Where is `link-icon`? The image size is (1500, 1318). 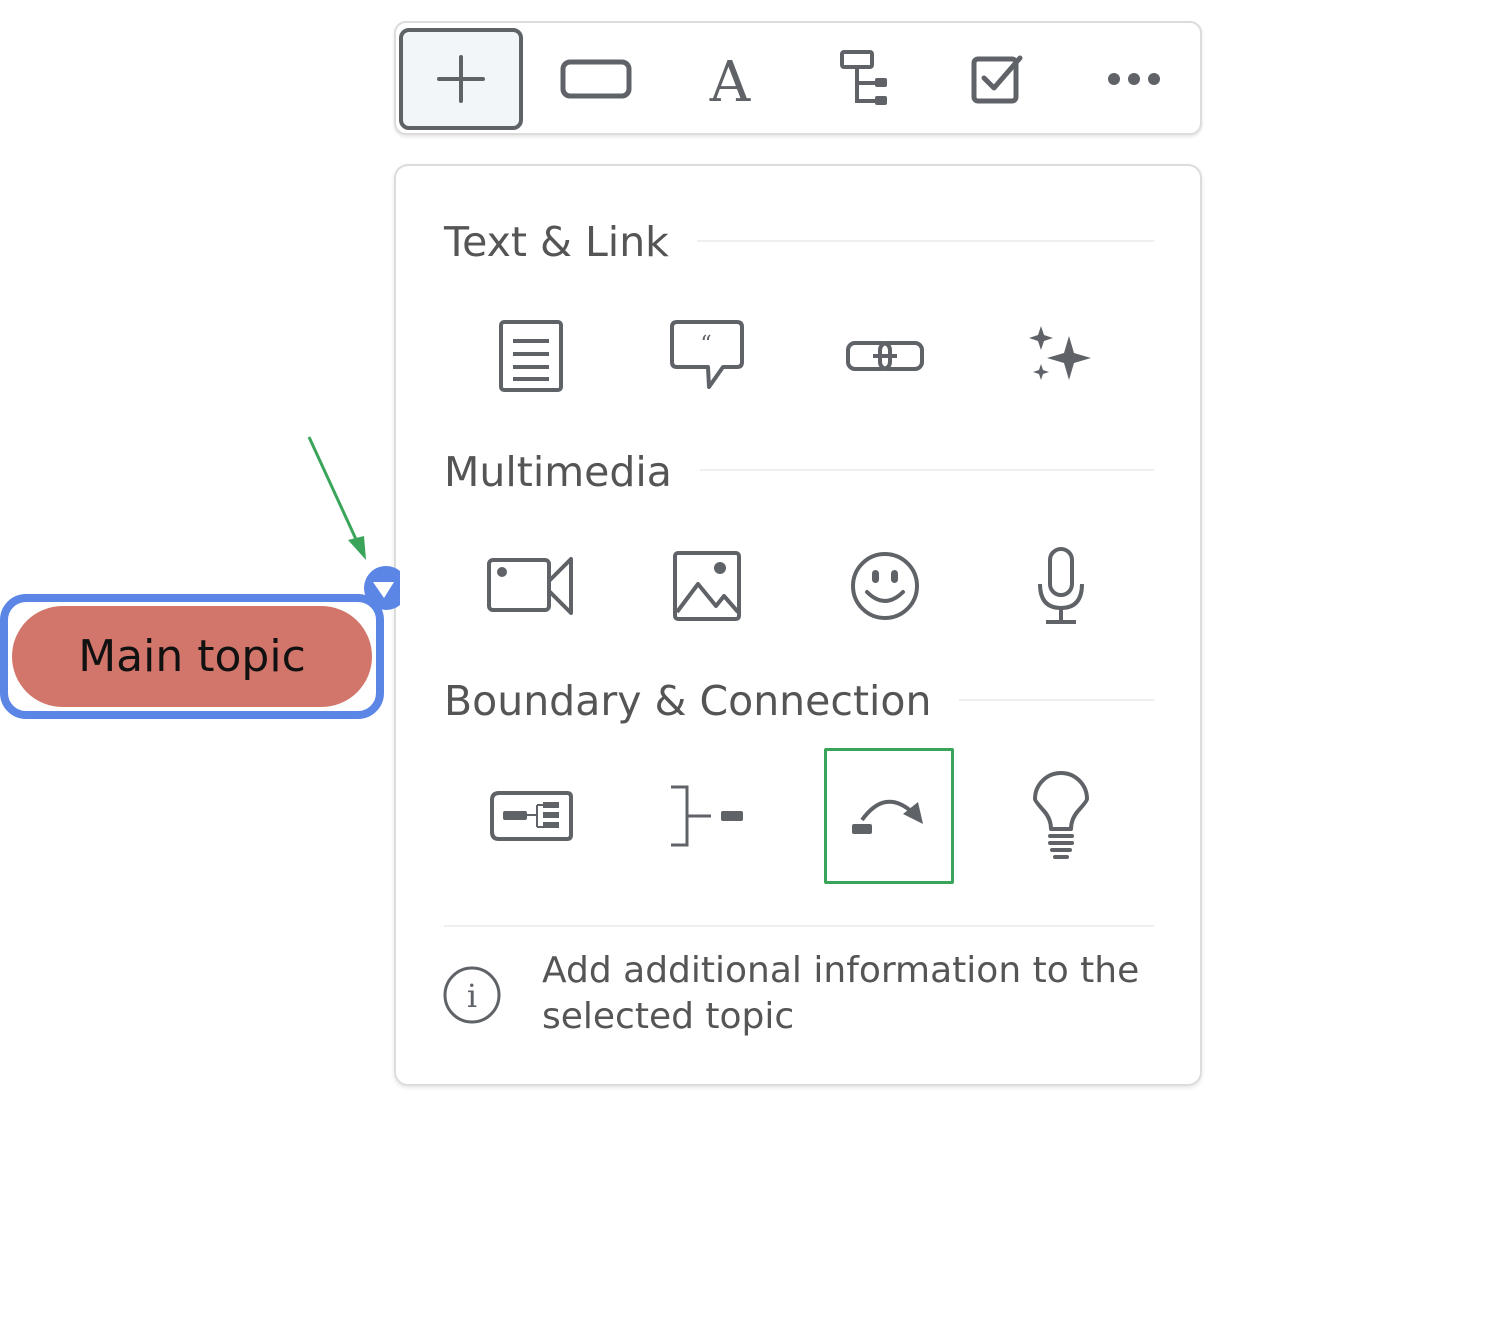 link-icon is located at coordinates (885, 356).